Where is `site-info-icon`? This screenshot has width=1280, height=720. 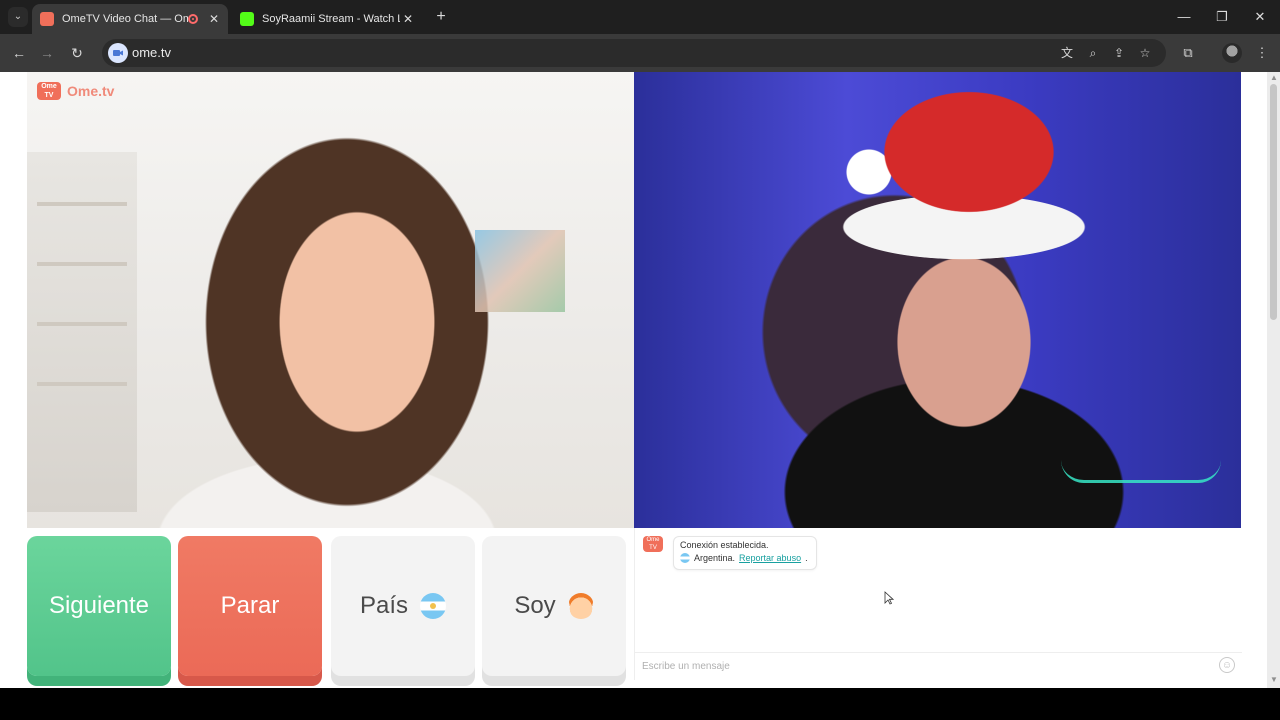
site-info-icon is located at coordinates (118, 53).